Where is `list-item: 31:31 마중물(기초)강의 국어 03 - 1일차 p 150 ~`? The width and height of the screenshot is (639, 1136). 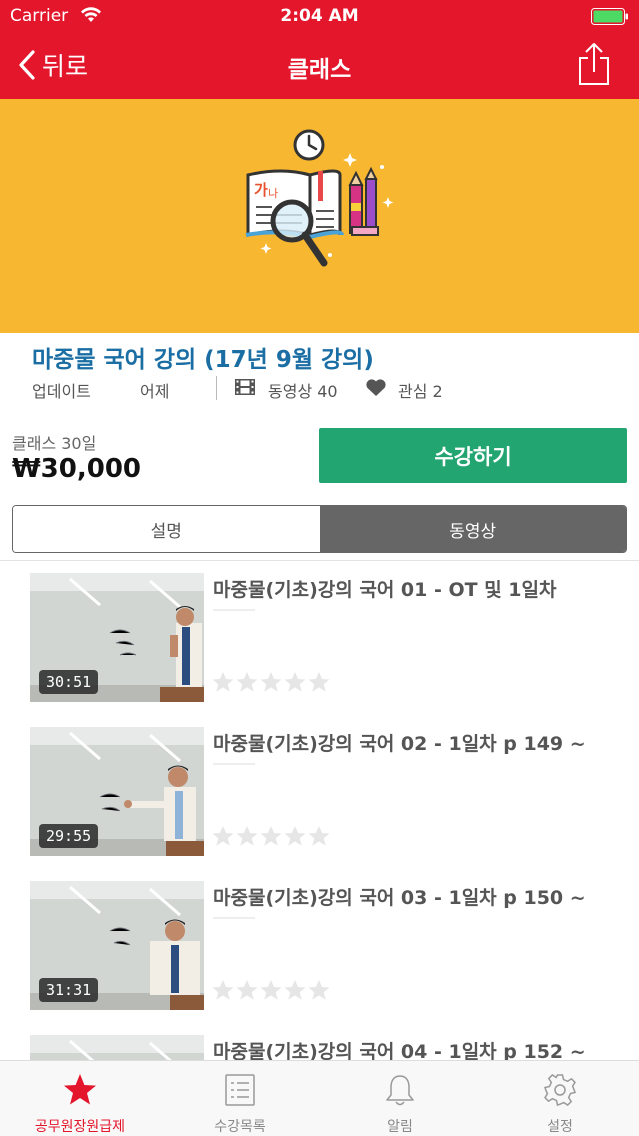 list-item: 31:31 마중물(기초)강의 국어 03 - 1일차 p 150 ~ is located at coordinates (319, 944).